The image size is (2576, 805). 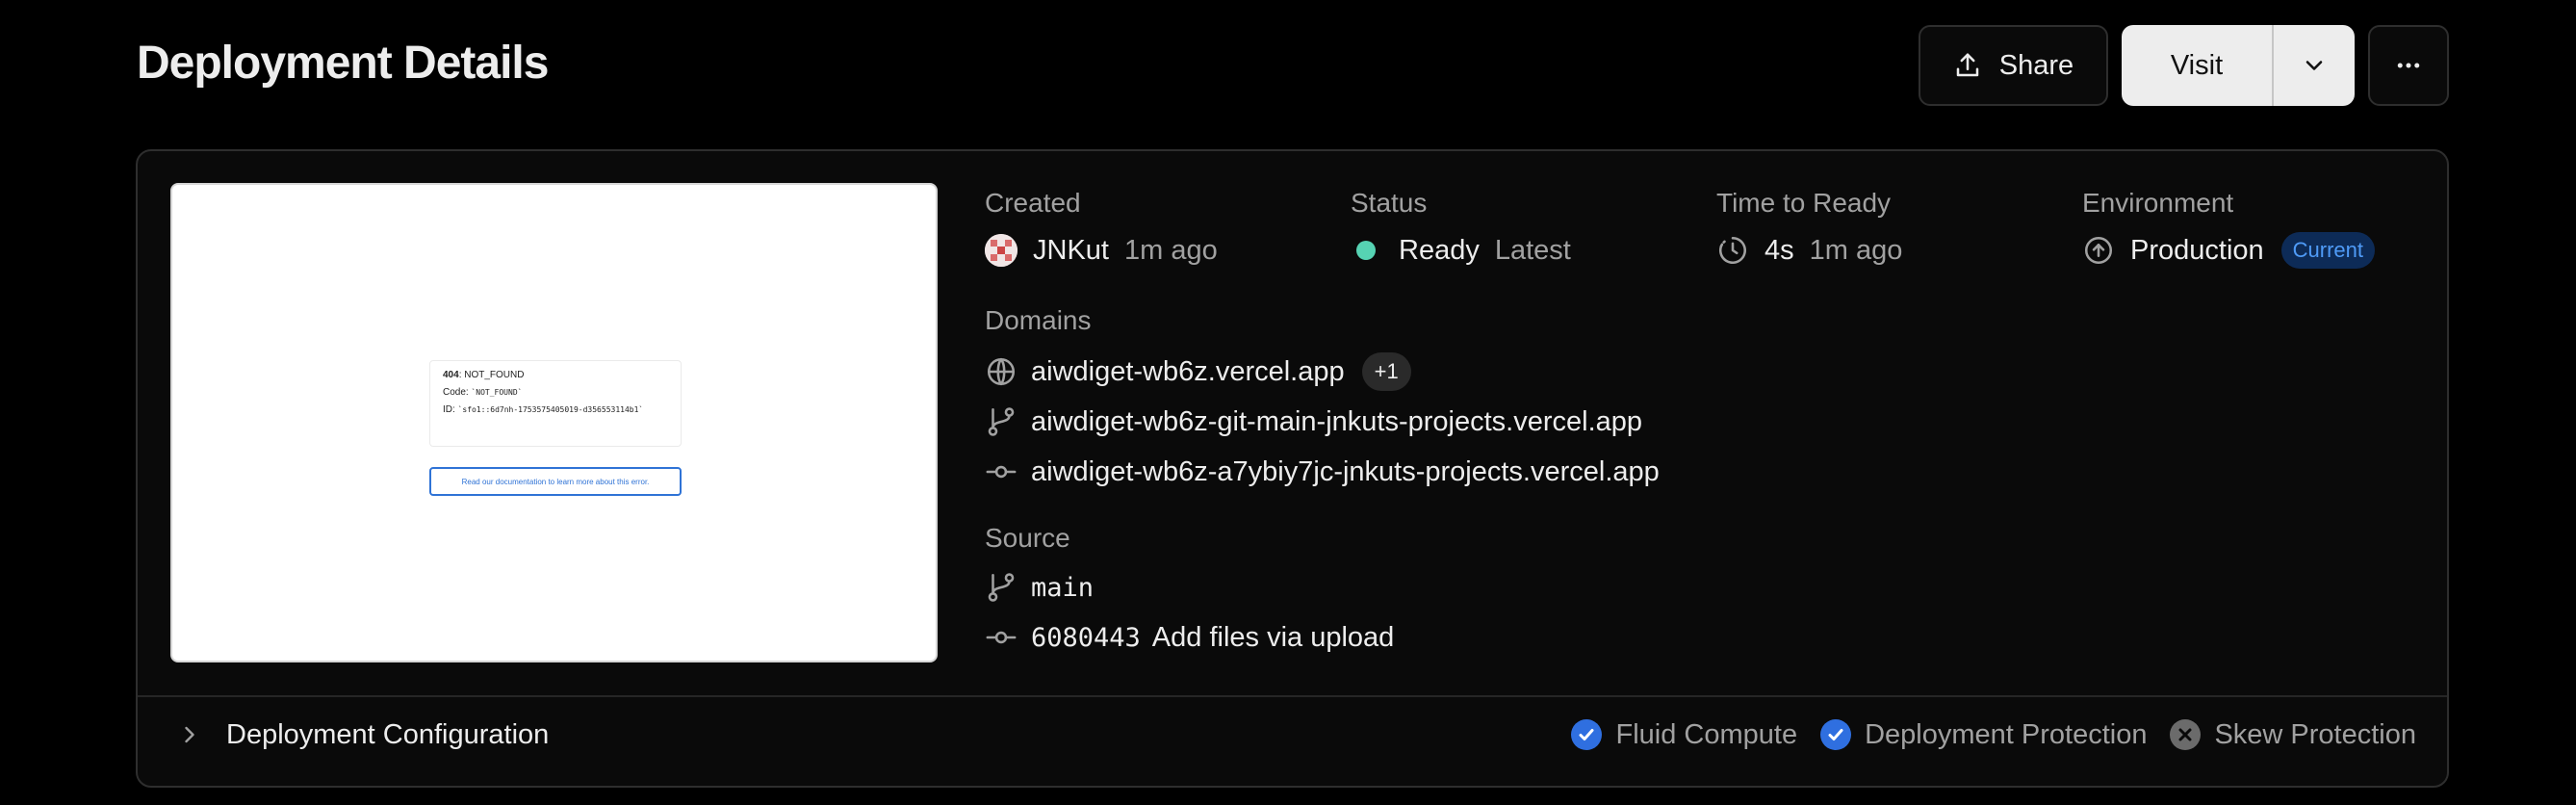 I want to click on time-to-ready-value: 4s 1m ago, so click(x=1809, y=250).